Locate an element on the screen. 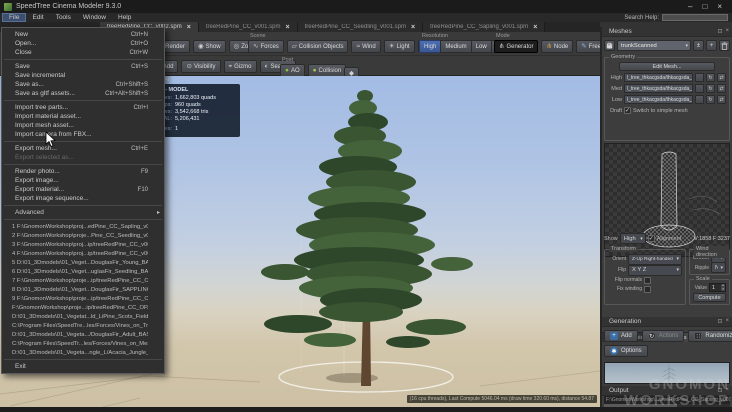 The image size is (732, 412). resolution-high-button: High is located at coordinates (430, 46).